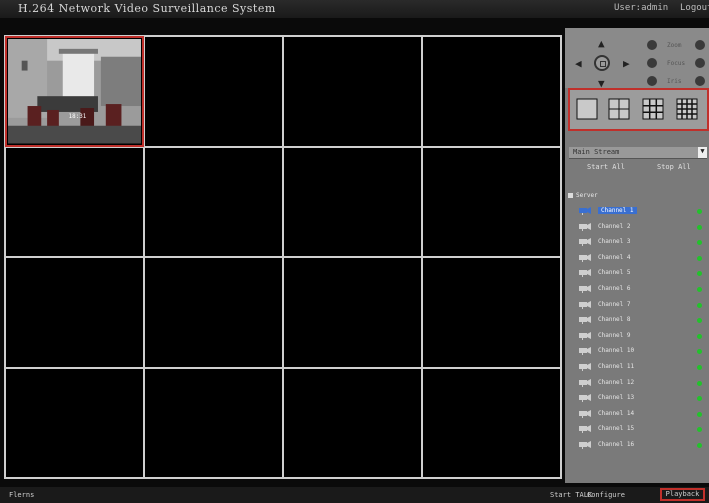  What do you see at coordinates (22, 495) in the screenshot?
I see `status-text: Flerns` at bounding box center [22, 495].